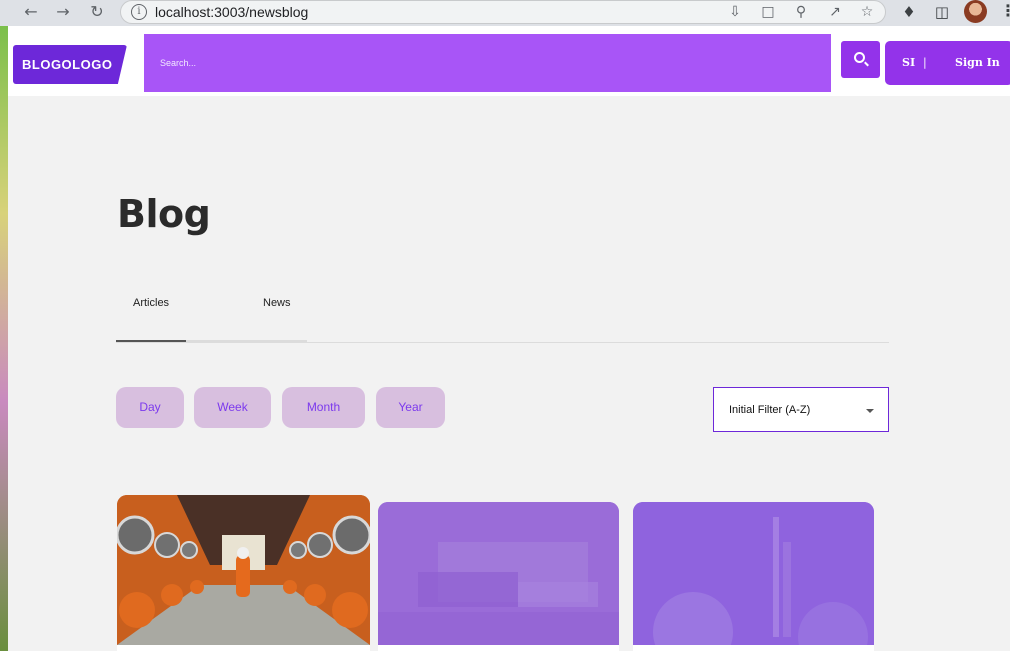 The image size is (1010, 651). I want to click on page-title: Blog, so click(164, 214).